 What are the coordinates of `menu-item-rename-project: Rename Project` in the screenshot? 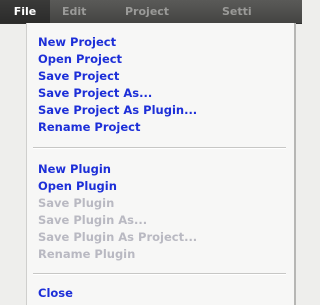 It's located at (89, 127).